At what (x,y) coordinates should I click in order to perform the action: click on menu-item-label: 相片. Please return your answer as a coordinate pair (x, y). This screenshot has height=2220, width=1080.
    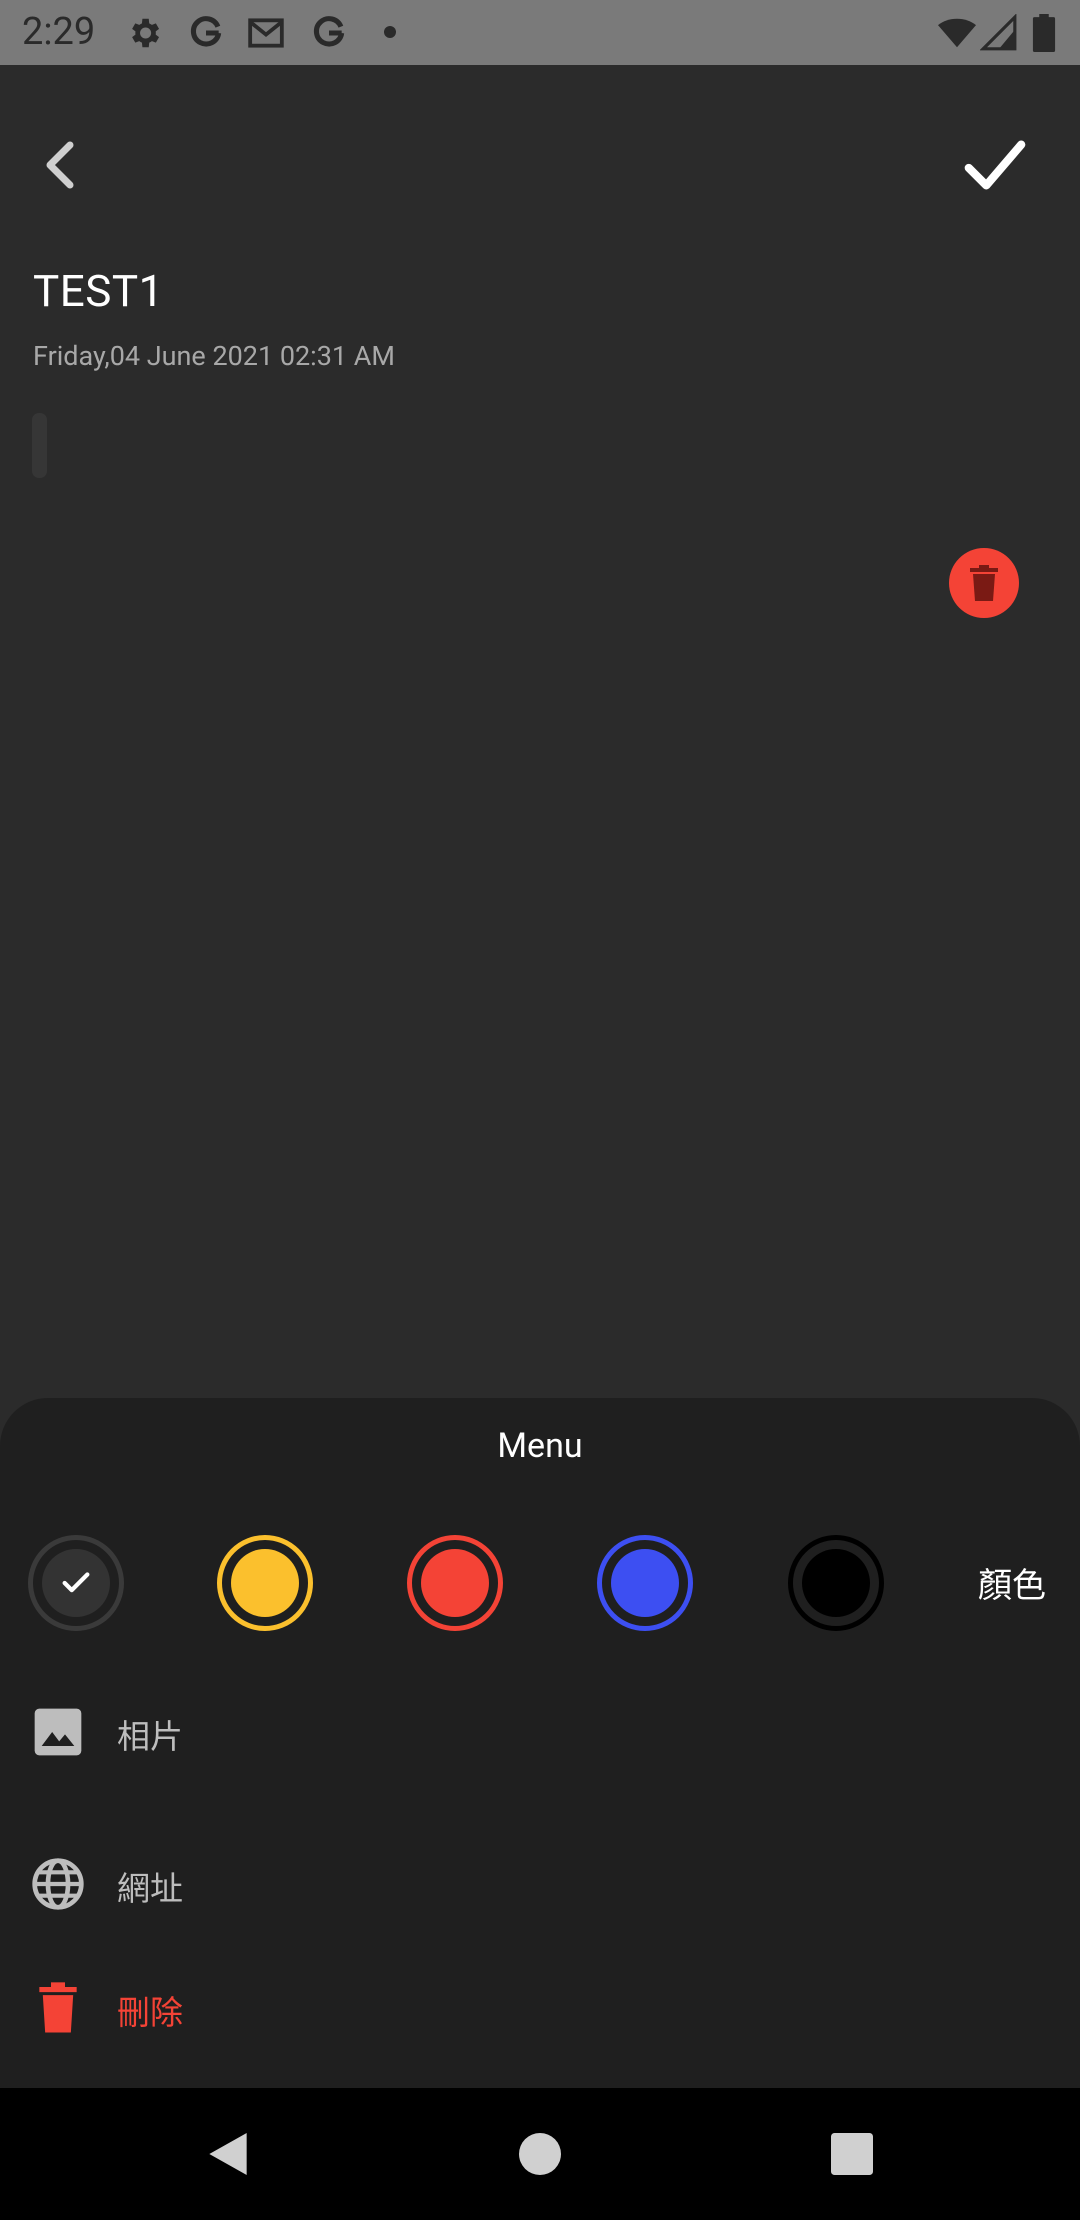
    Looking at the image, I should click on (150, 1737).